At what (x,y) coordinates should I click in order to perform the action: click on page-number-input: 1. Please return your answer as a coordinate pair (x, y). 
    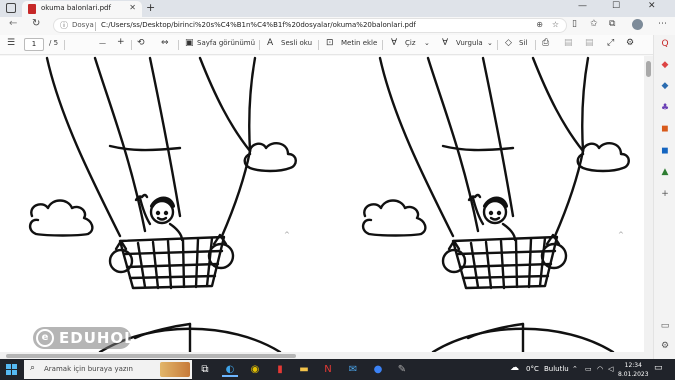
    Looking at the image, I should click on (34, 44).